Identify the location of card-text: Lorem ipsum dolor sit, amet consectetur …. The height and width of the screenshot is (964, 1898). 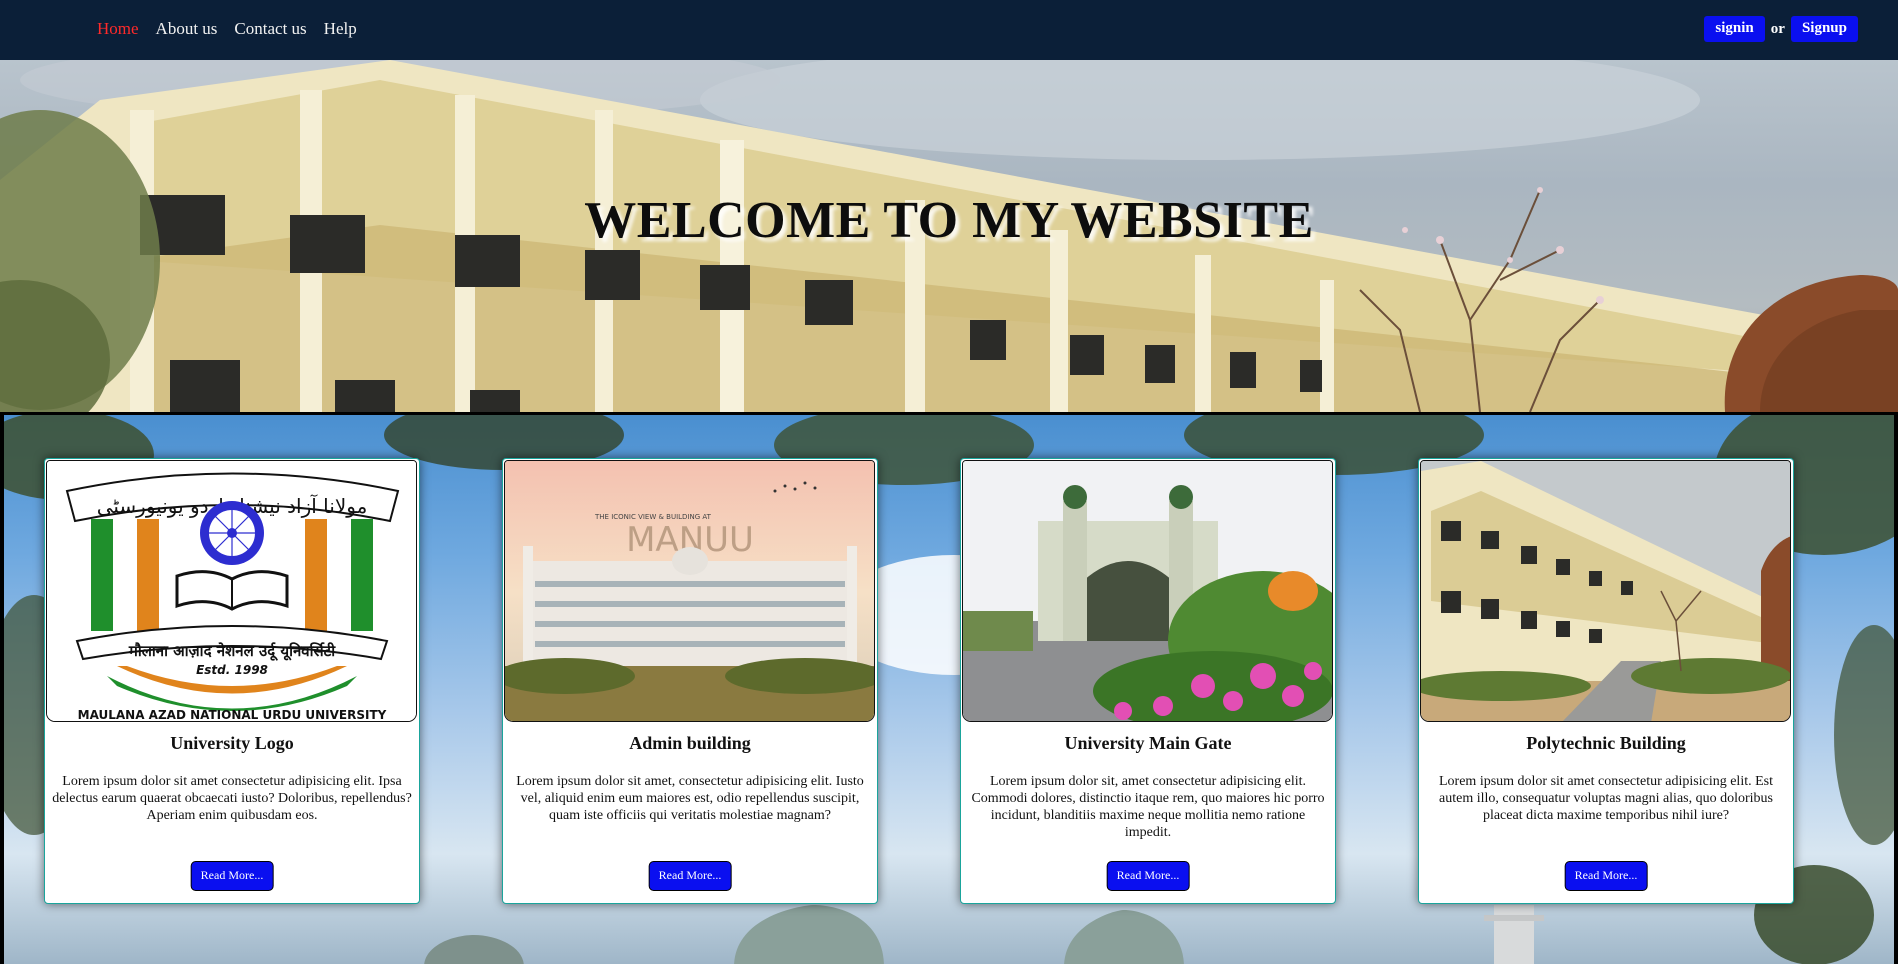
(1148, 807).